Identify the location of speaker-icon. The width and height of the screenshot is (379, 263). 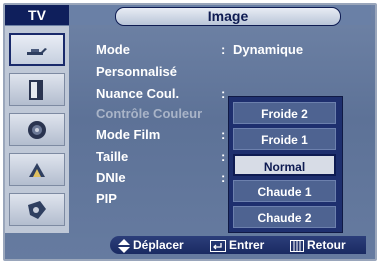
(37, 129).